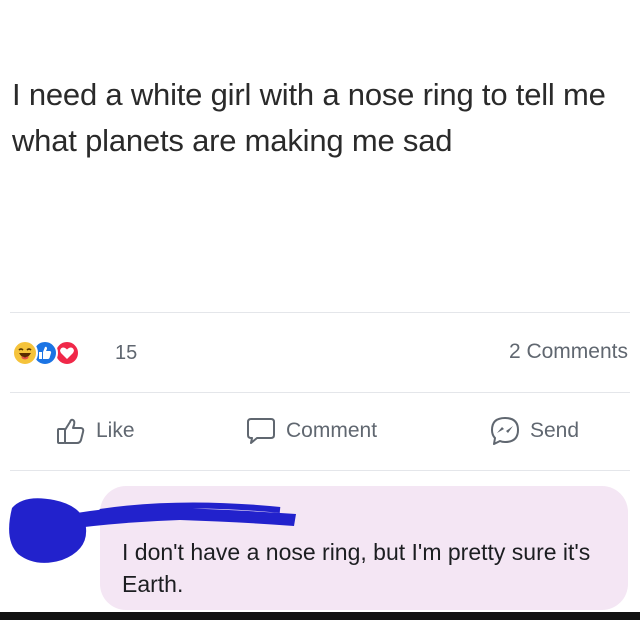  Describe the element at coordinates (261, 431) in the screenshot. I see `comment-bubble-icon` at that location.